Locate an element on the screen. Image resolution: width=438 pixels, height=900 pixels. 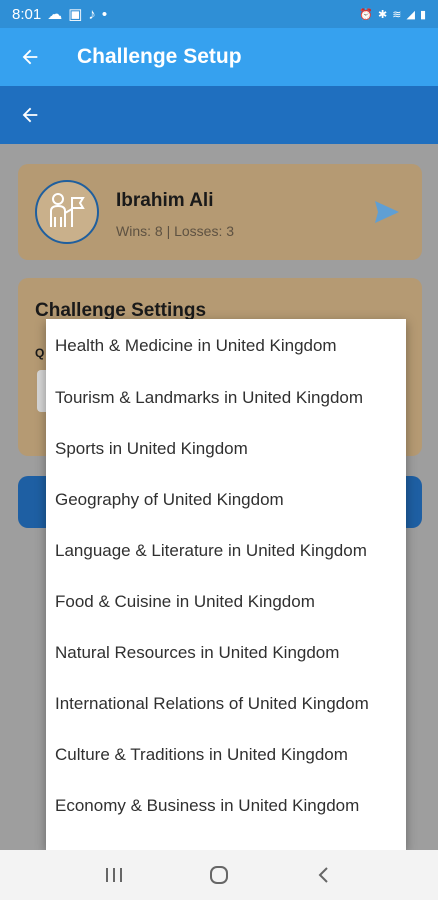
status-time: 8:01 is located at coordinates (27, 14).